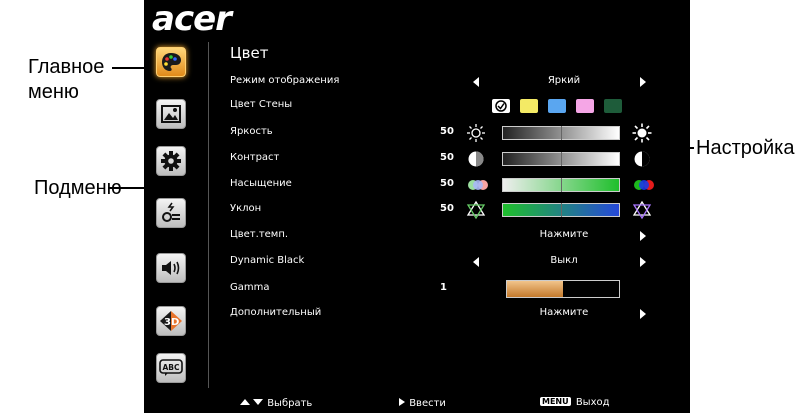  I want to click on up-down-arrows-icon, so click(251, 402).